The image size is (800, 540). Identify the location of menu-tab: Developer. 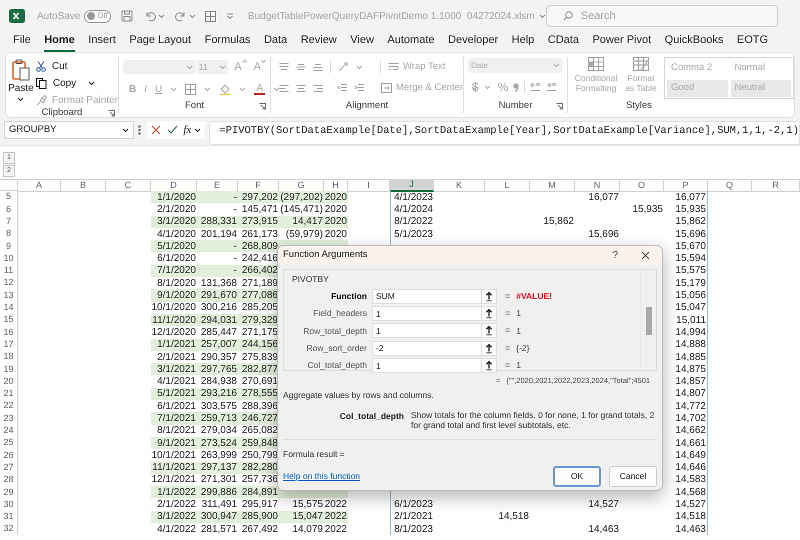
(473, 42).